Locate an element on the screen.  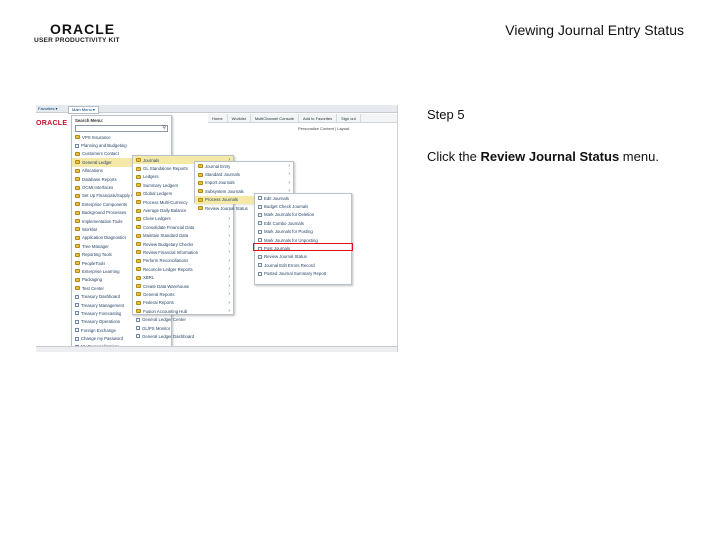
slide-title: Viewing Journal Entry Status is located at coordinates (594, 30).